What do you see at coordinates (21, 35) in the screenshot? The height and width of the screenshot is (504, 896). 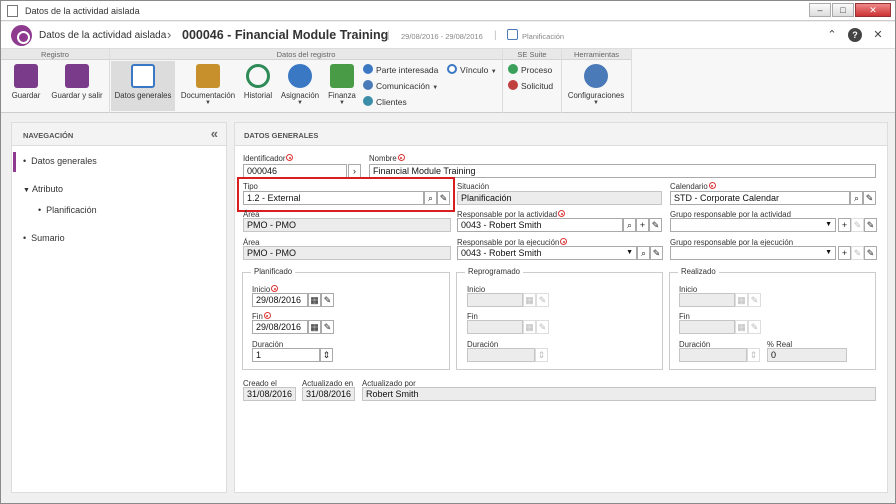 I see `module-logo-icon` at bounding box center [21, 35].